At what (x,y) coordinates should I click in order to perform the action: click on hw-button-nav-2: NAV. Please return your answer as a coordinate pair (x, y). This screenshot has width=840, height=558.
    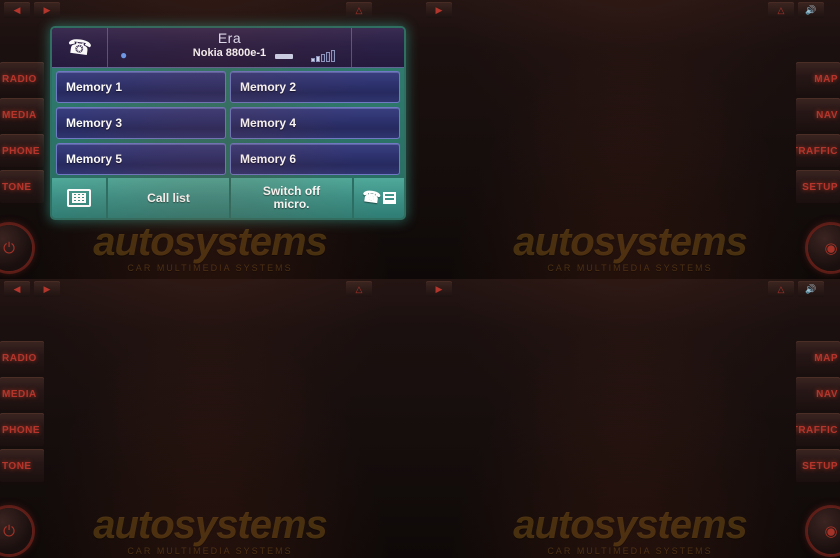
    Looking at the image, I should click on (818, 393).